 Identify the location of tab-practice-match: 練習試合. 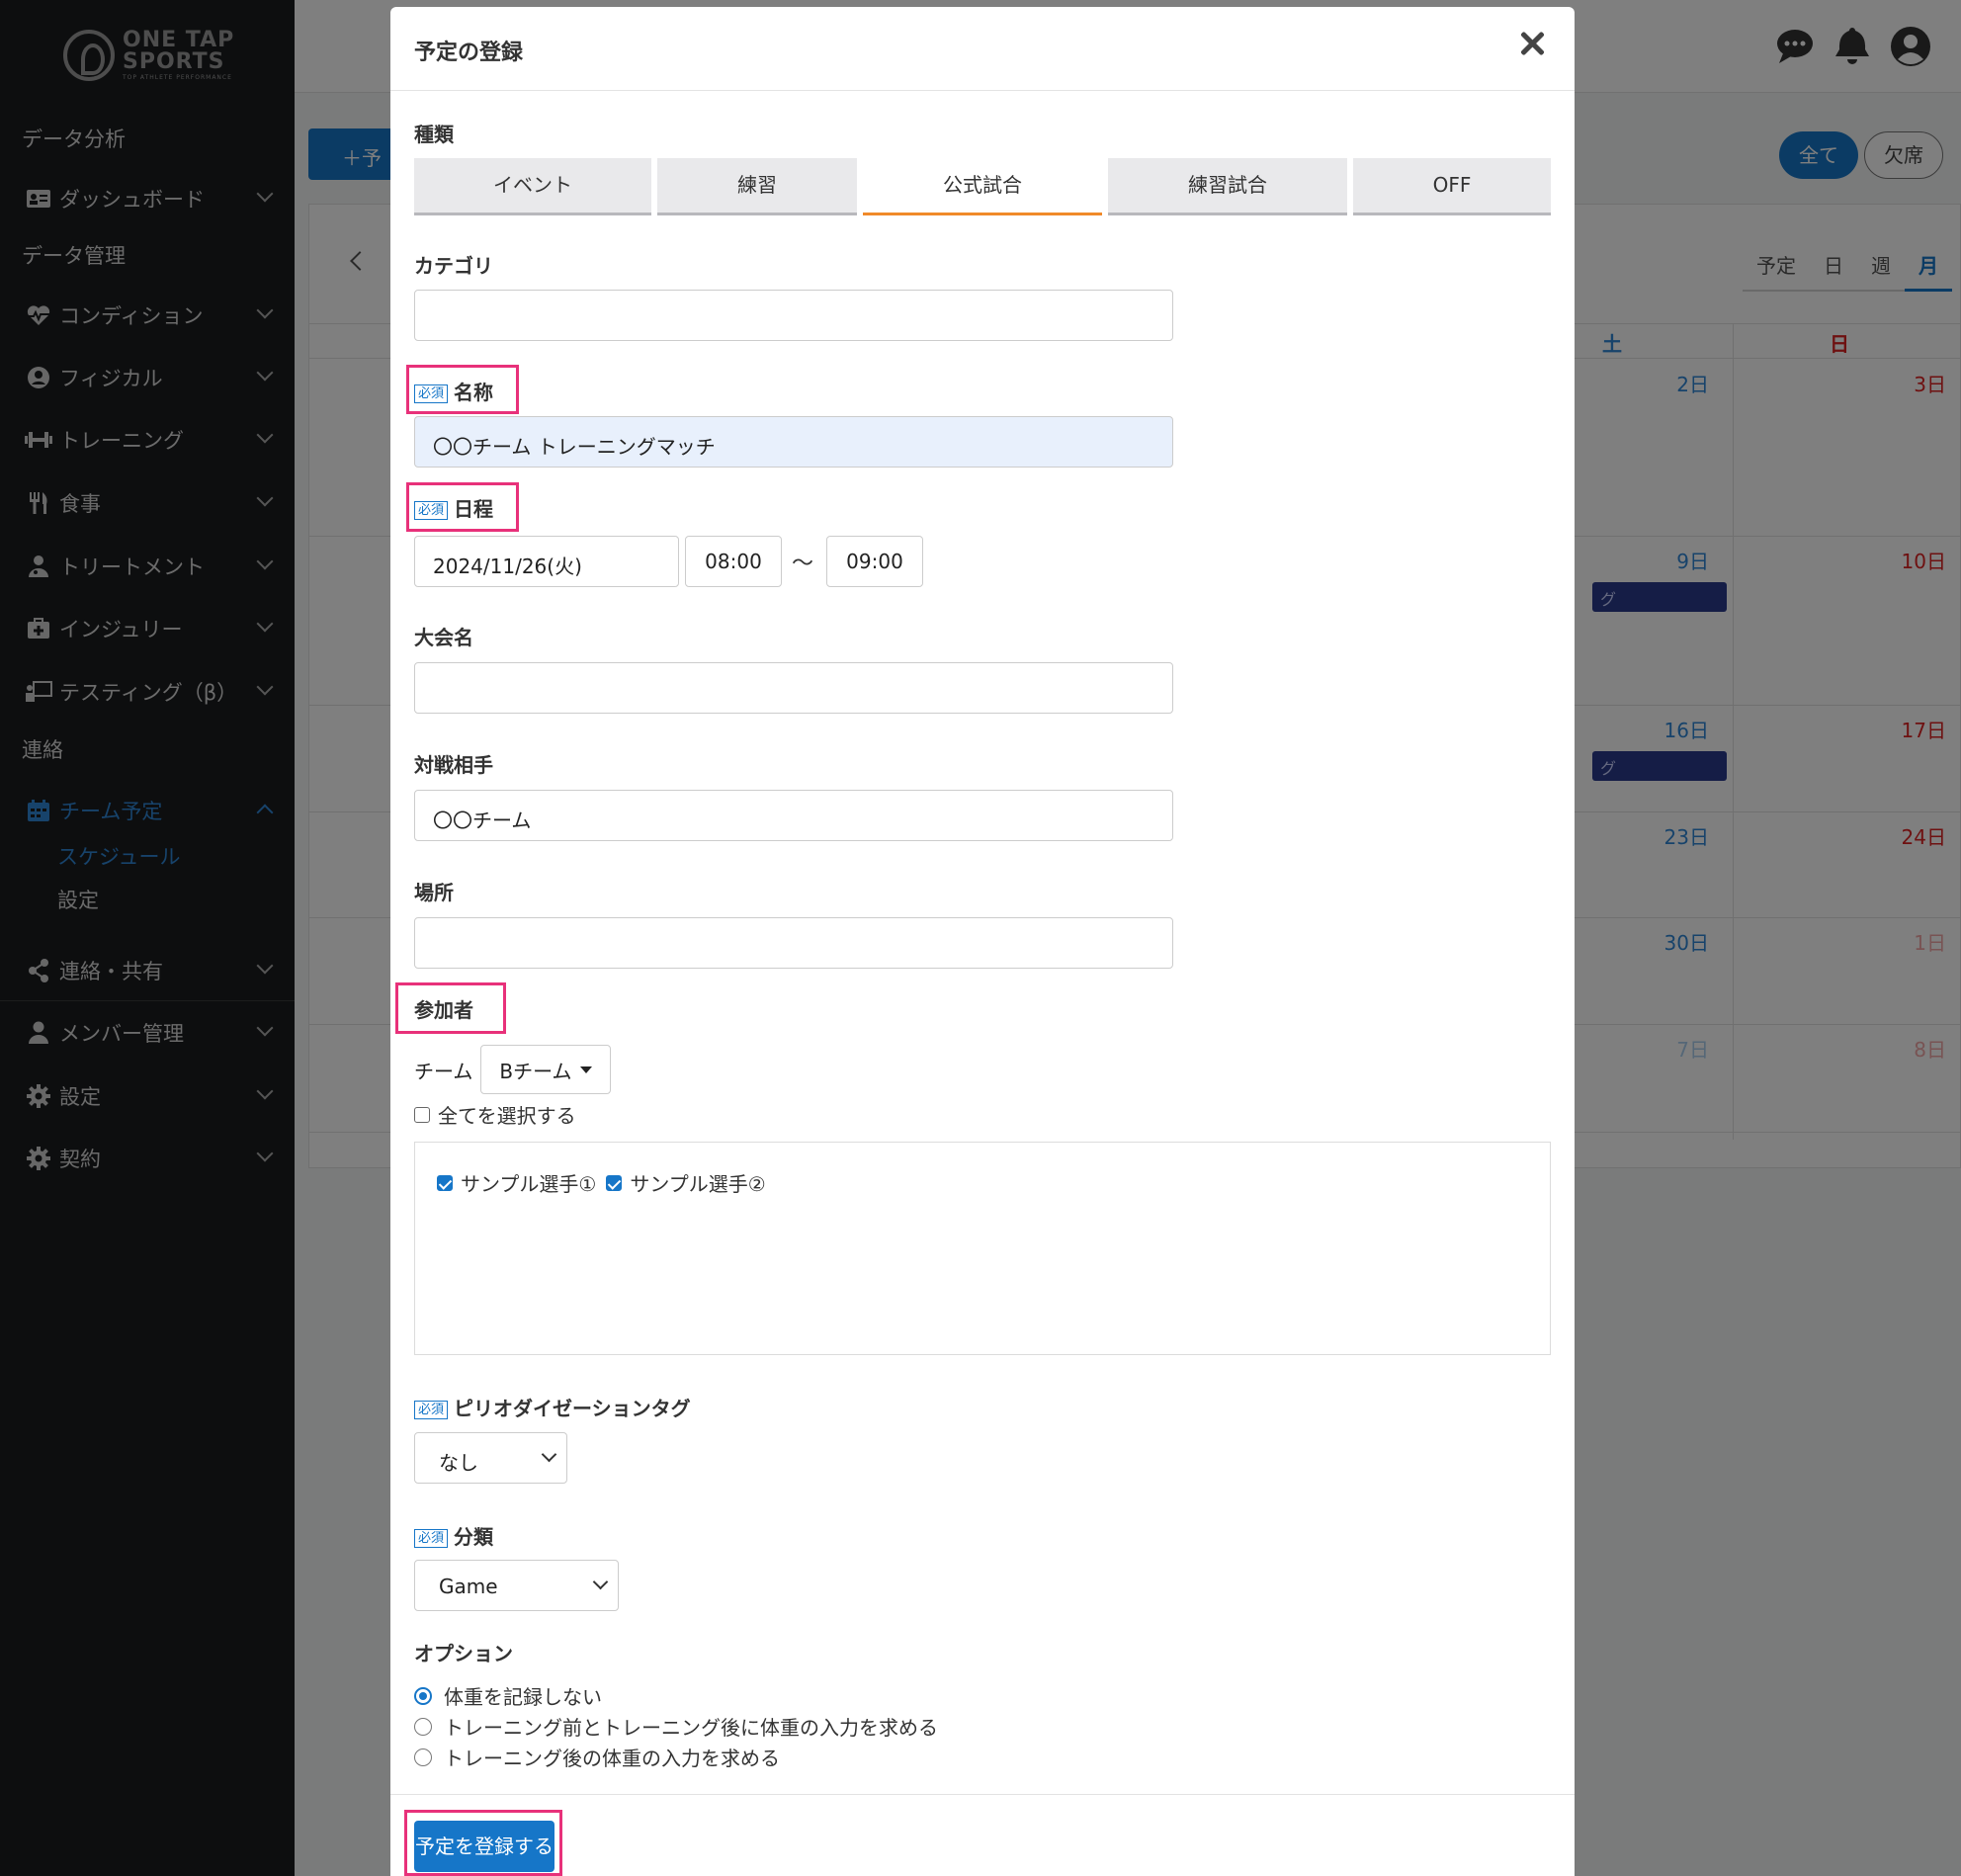
(1227, 186).